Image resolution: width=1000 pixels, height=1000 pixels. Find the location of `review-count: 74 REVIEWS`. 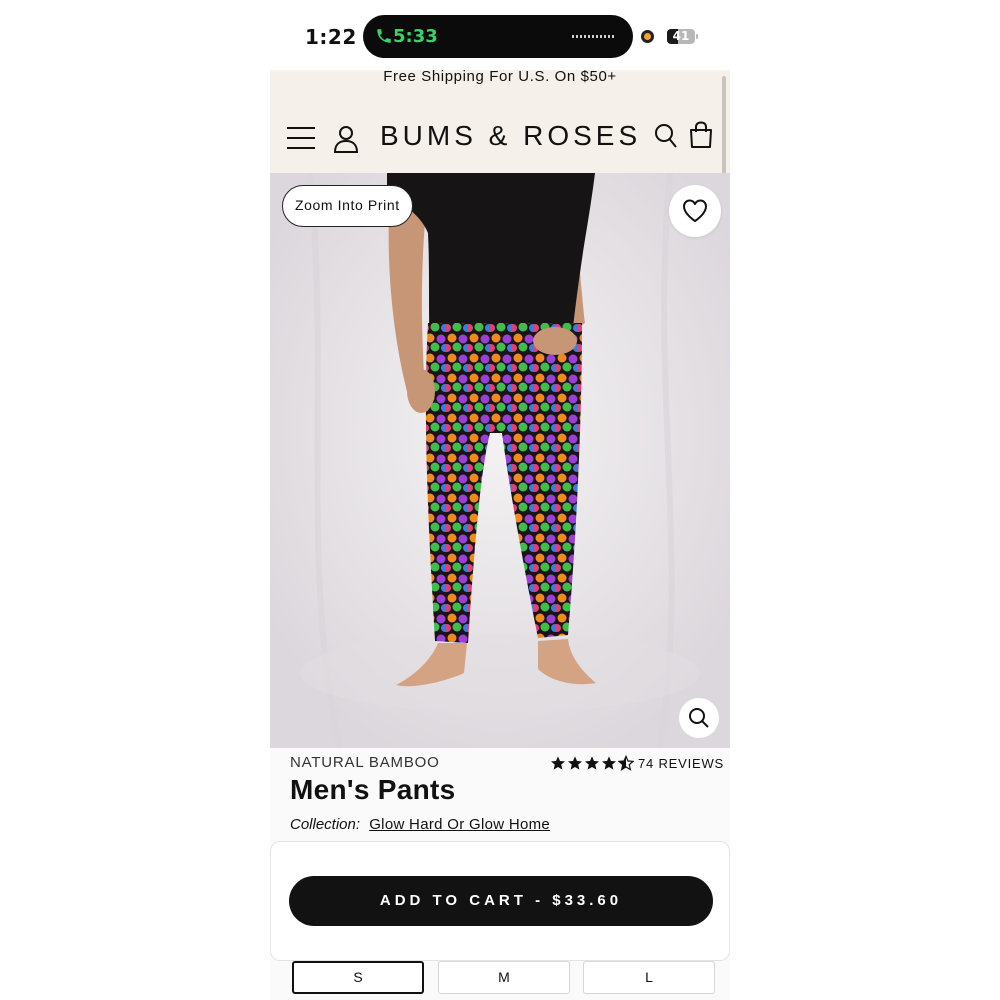

review-count: 74 REVIEWS is located at coordinates (681, 763).